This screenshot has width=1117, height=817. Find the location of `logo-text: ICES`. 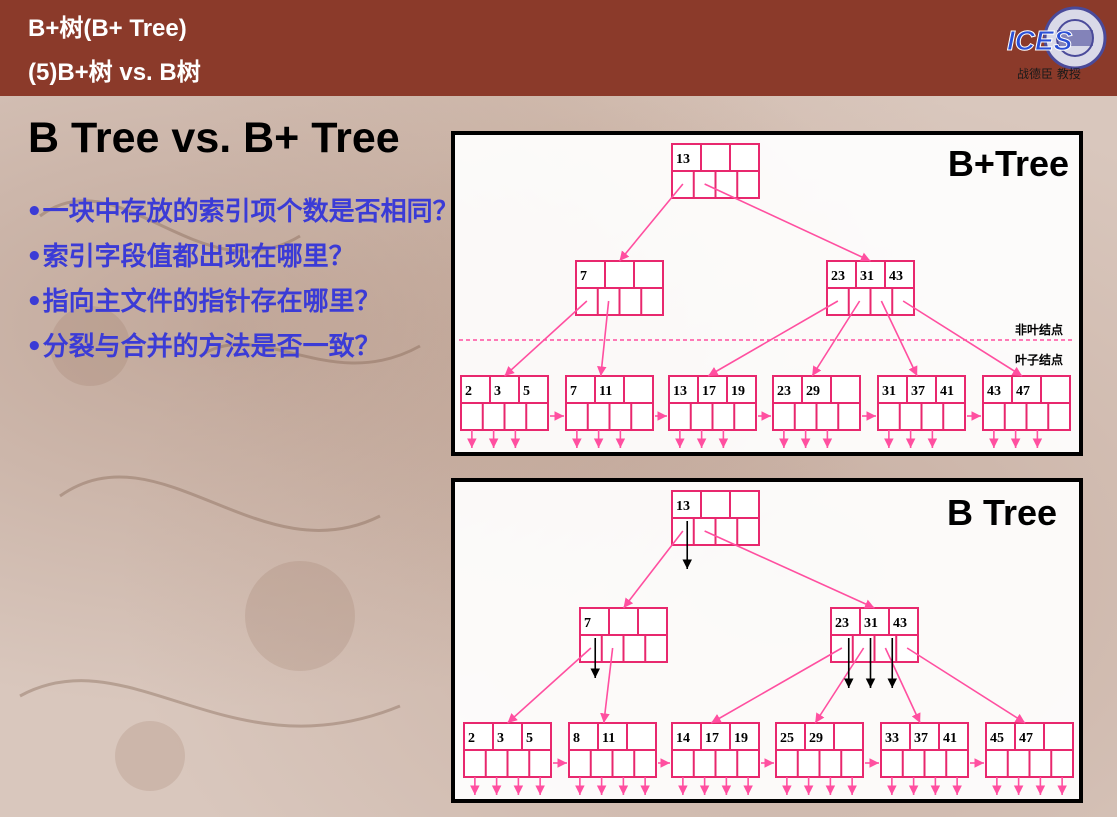

logo-text: ICES is located at coordinates (1040, 40).